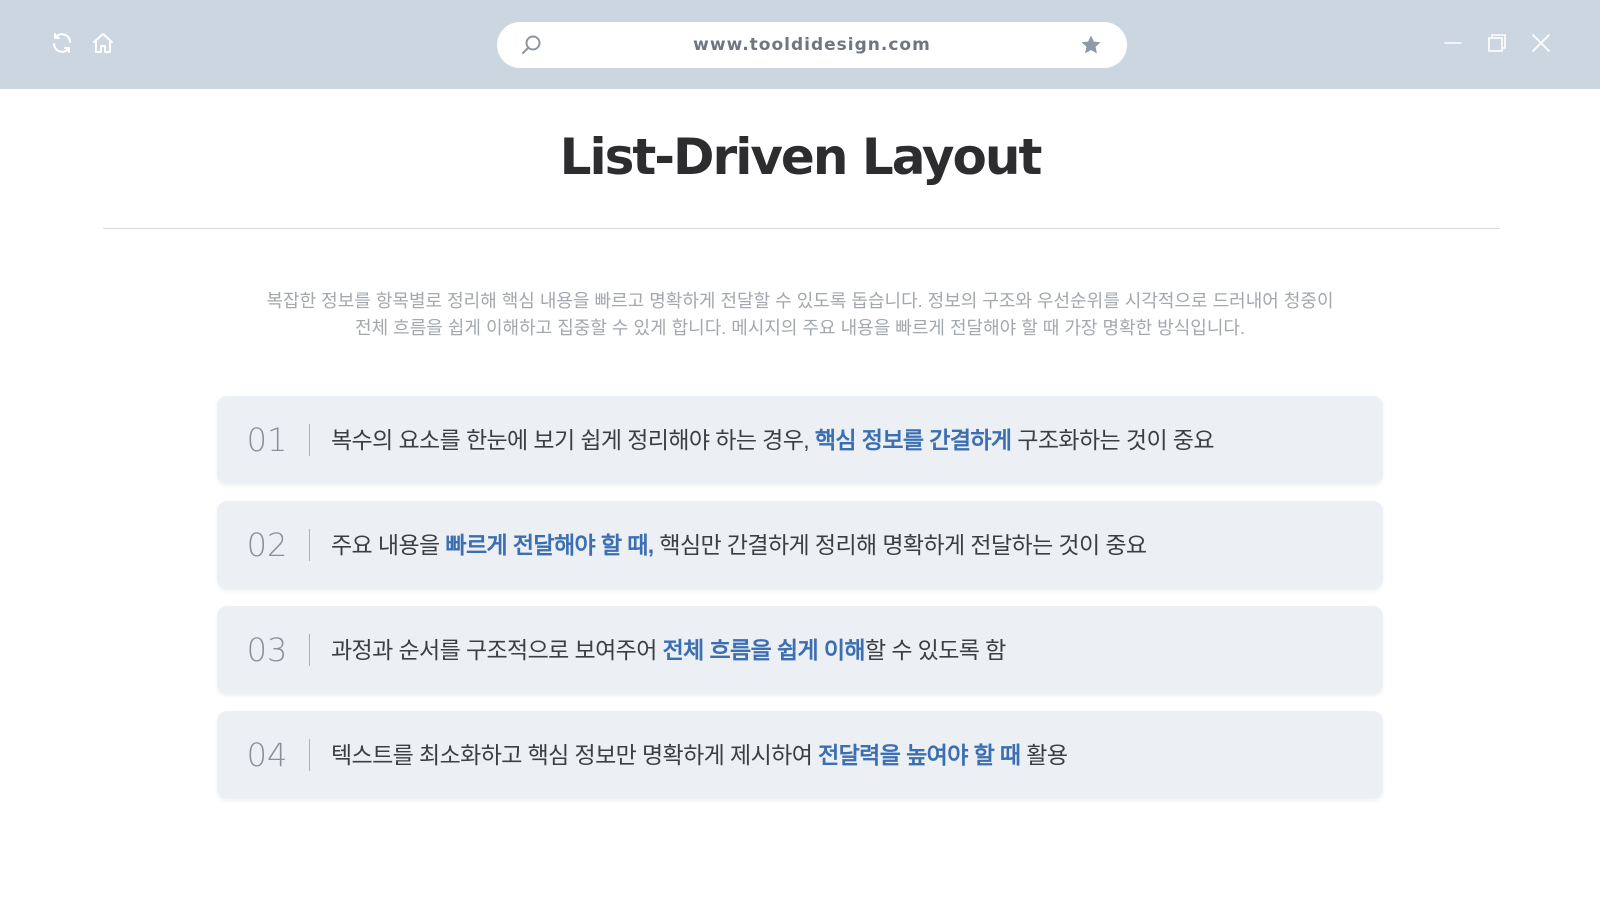 The height and width of the screenshot is (900, 1600). Describe the element at coordinates (801, 157) in the screenshot. I see `page-title: List-Driven Layout` at that location.